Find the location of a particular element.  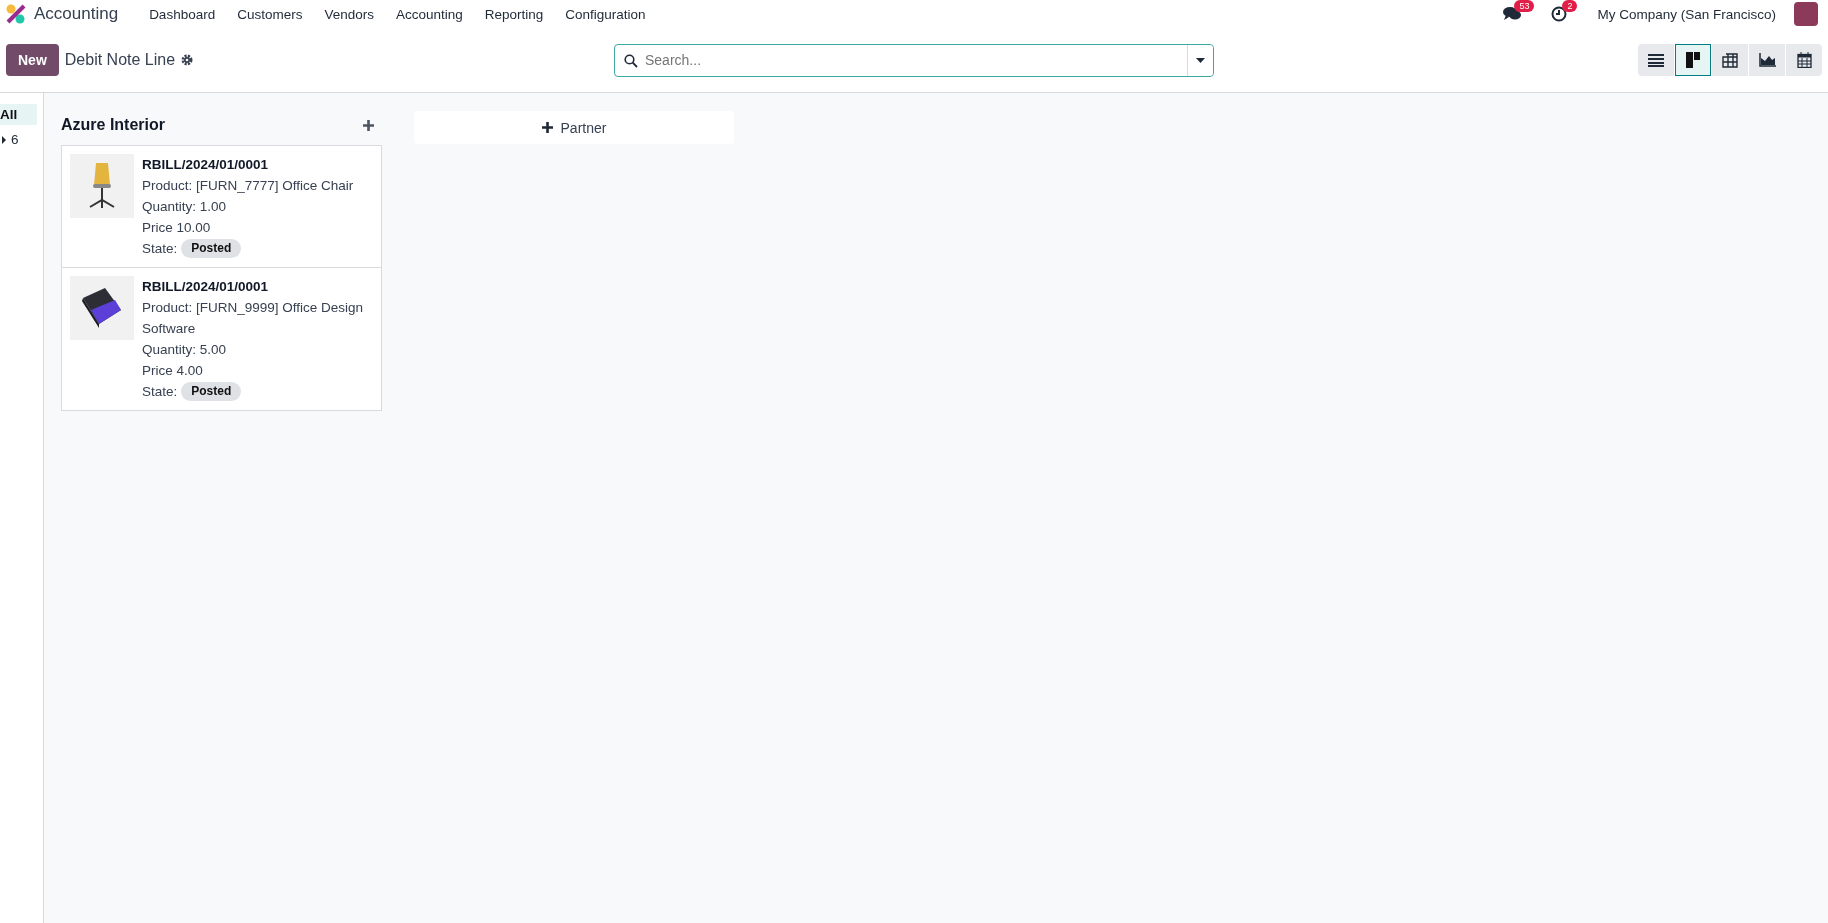

kanban-card: RBILL/2024/01/0001 Product: [FURN_7777] Office Chair Quantity: 1.00 Price 10.00 State: Posted is located at coordinates (221, 206).